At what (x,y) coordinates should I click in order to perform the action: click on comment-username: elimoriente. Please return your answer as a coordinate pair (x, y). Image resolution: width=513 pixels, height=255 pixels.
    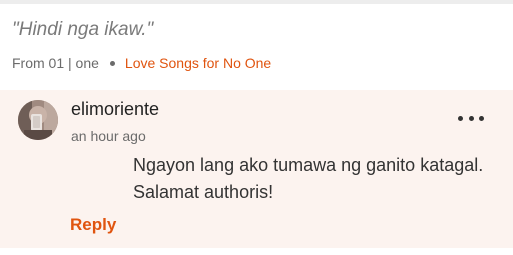
    Looking at the image, I should click on (115, 109).